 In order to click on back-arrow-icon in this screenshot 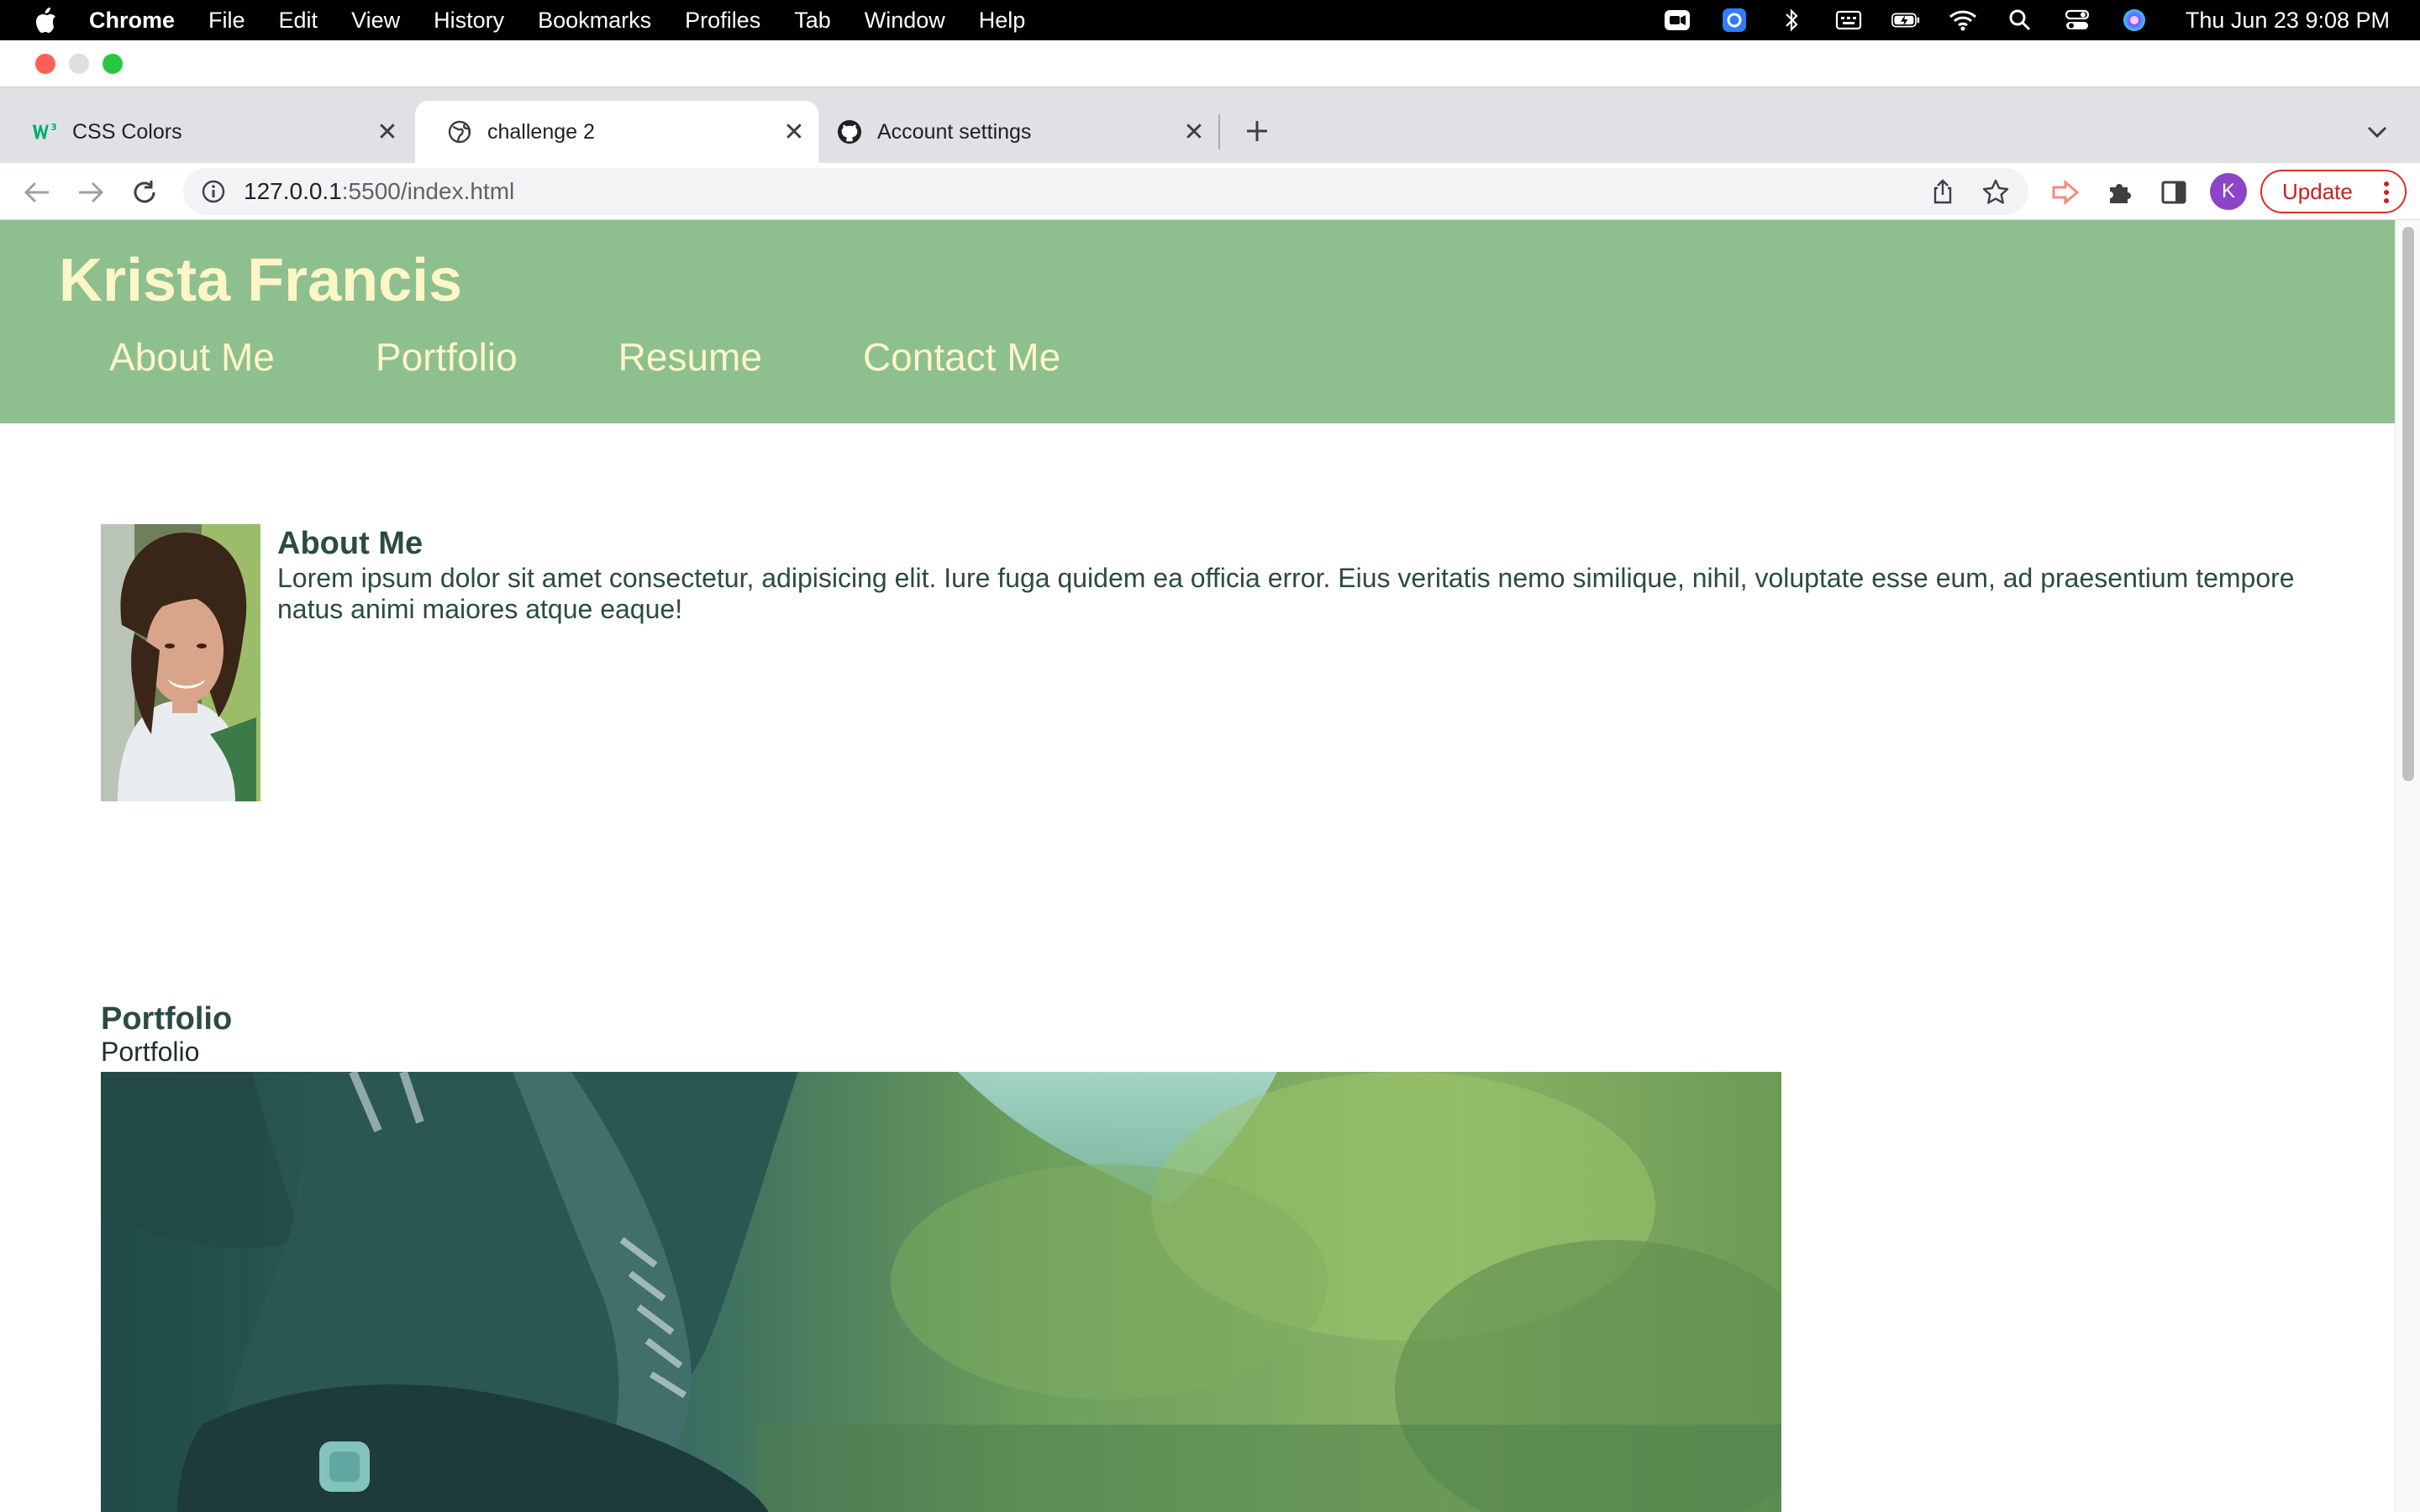, I will do `click(37, 192)`.